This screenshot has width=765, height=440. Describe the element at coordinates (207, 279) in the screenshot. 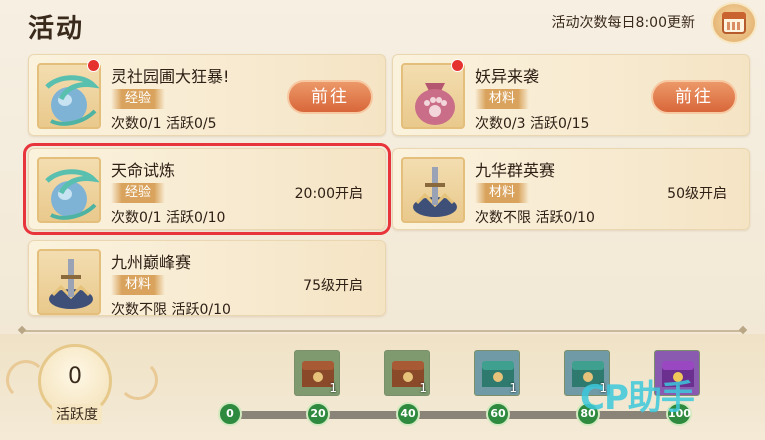

I see `activity-card-peak: 九州巅峰赛 材料 次数不限 活跃0/10 75级开启` at that location.